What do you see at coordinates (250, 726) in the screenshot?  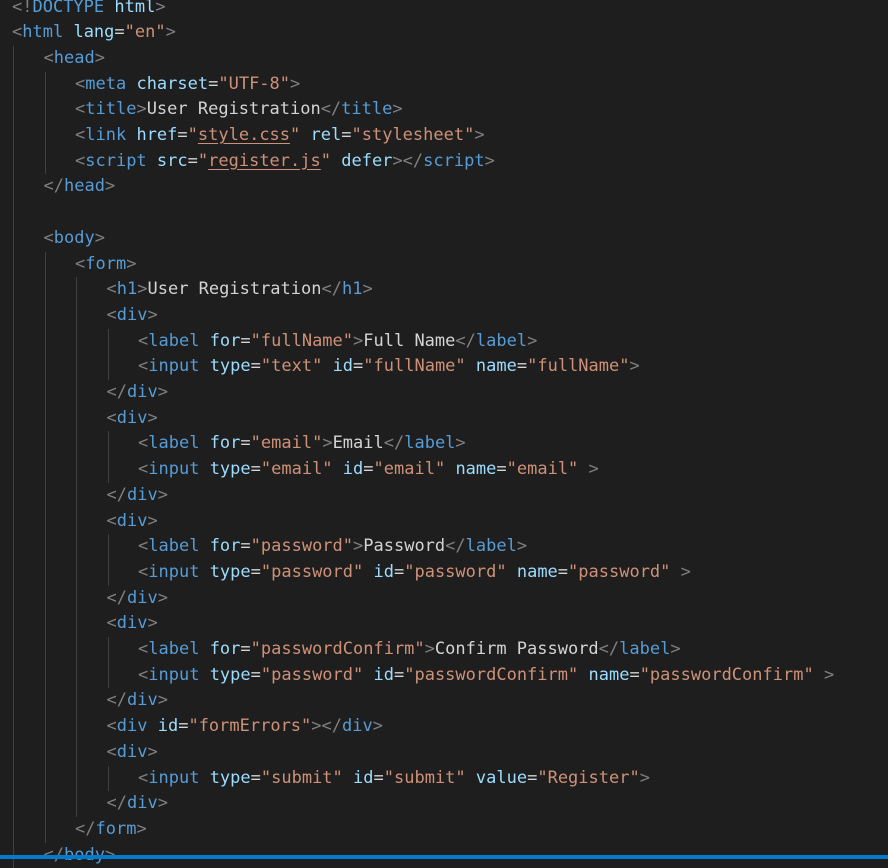 I see `code-token-str: "formErrors"` at bounding box center [250, 726].